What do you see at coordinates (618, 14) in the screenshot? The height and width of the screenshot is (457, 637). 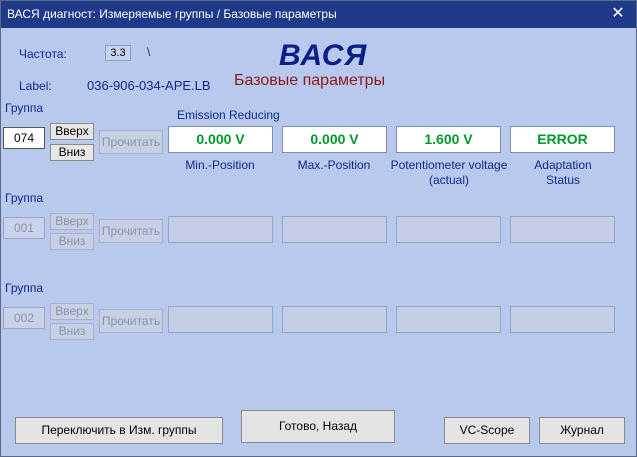 I see `close-icon: ✕` at bounding box center [618, 14].